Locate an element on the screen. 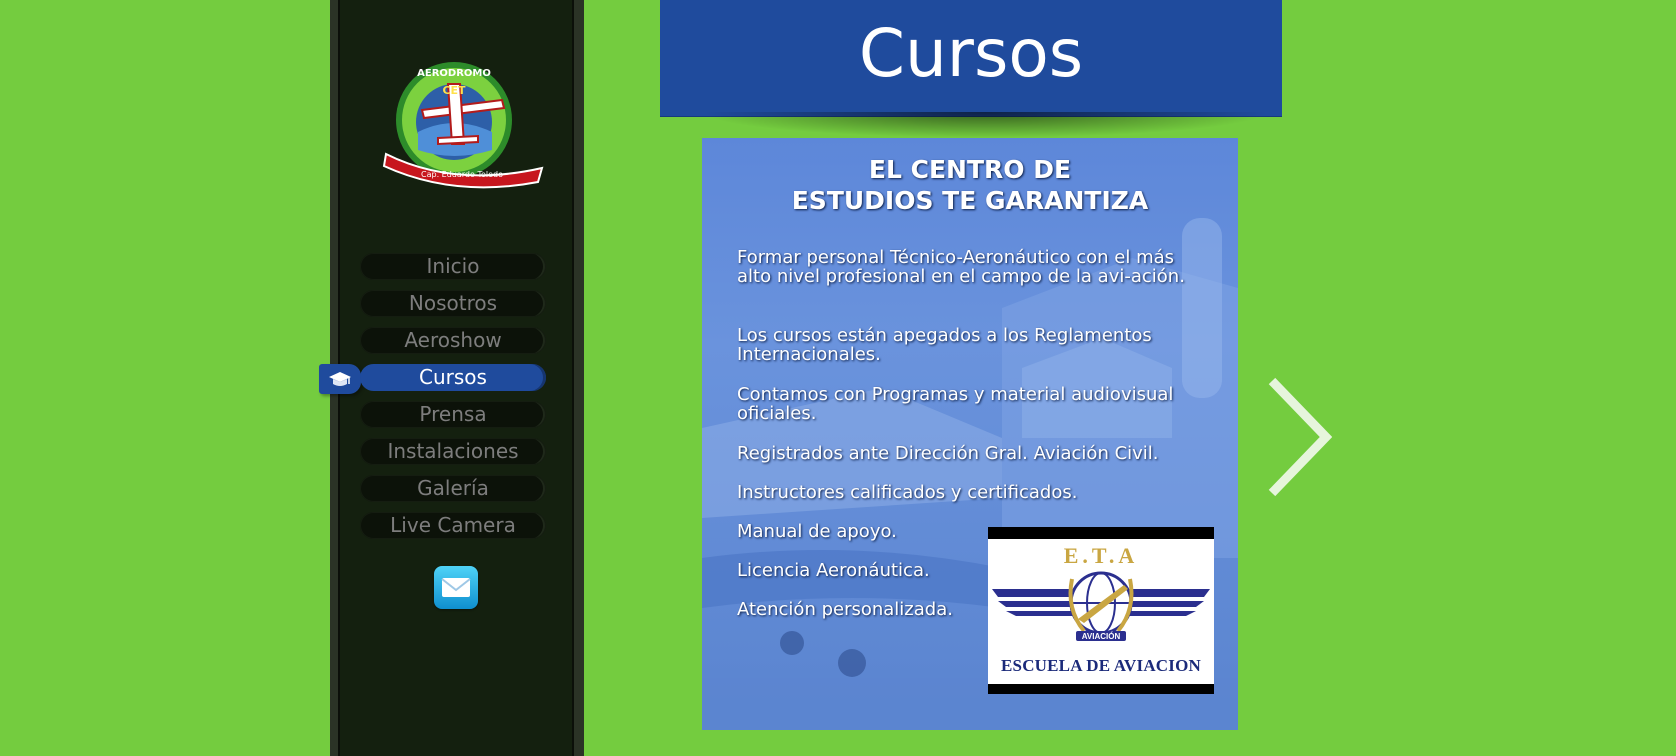 The height and width of the screenshot is (756, 1676). guarantee-item: Atención personalizada. is located at coordinates (845, 609).